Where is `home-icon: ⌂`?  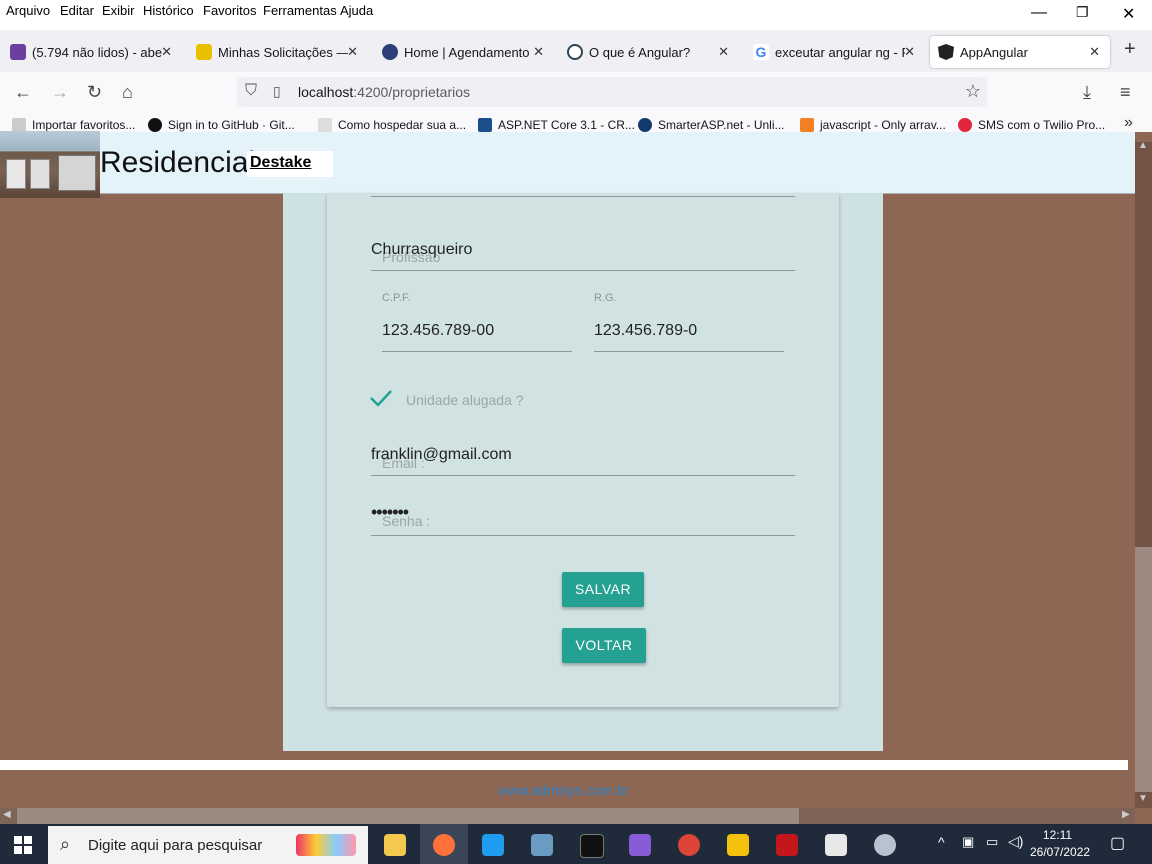
home-icon: ⌂ is located at coordinates (127, 92).